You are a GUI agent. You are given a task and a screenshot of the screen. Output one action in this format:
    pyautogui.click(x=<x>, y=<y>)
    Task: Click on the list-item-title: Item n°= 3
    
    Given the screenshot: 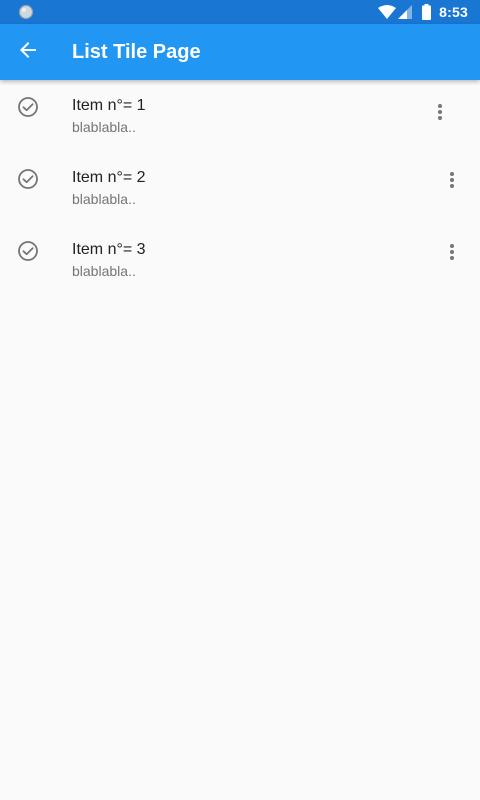 What is the action you would take?
    pyautogui.click(x=109, y=249)
    